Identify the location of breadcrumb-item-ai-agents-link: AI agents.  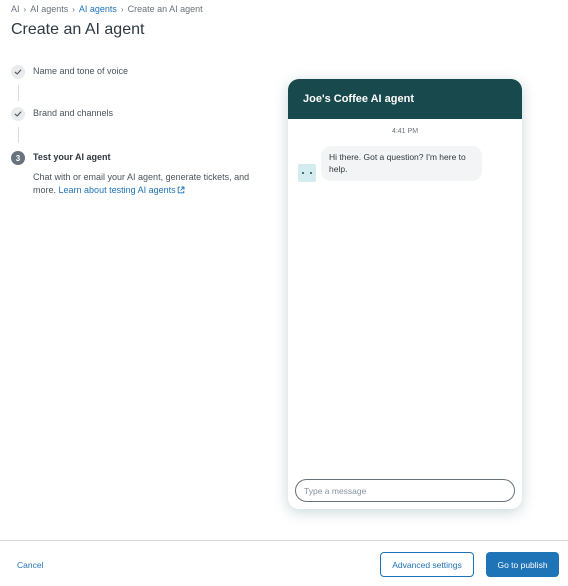
(98, 9).